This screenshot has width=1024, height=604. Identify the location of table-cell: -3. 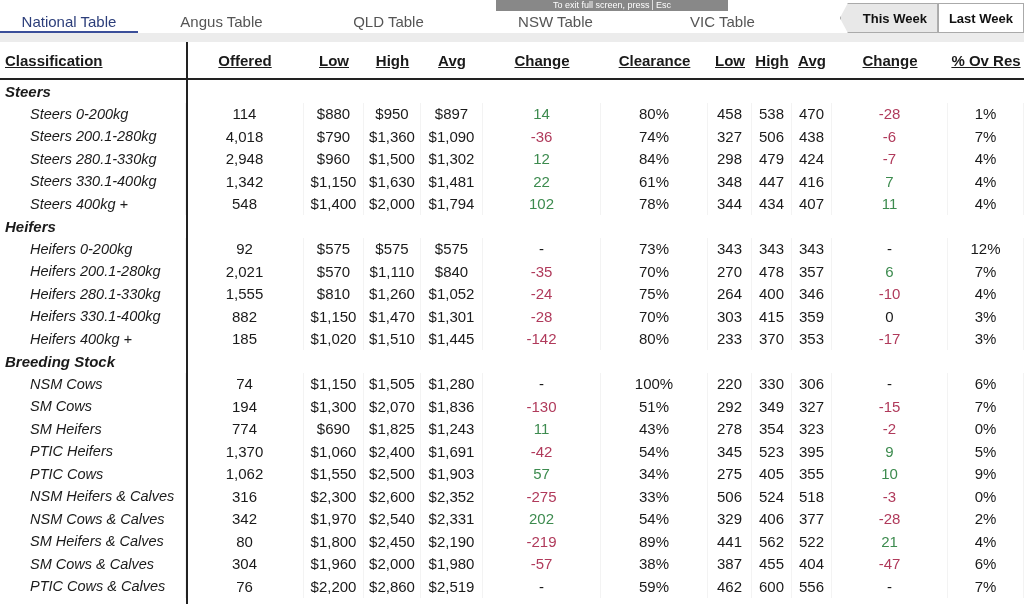
(889, 496).